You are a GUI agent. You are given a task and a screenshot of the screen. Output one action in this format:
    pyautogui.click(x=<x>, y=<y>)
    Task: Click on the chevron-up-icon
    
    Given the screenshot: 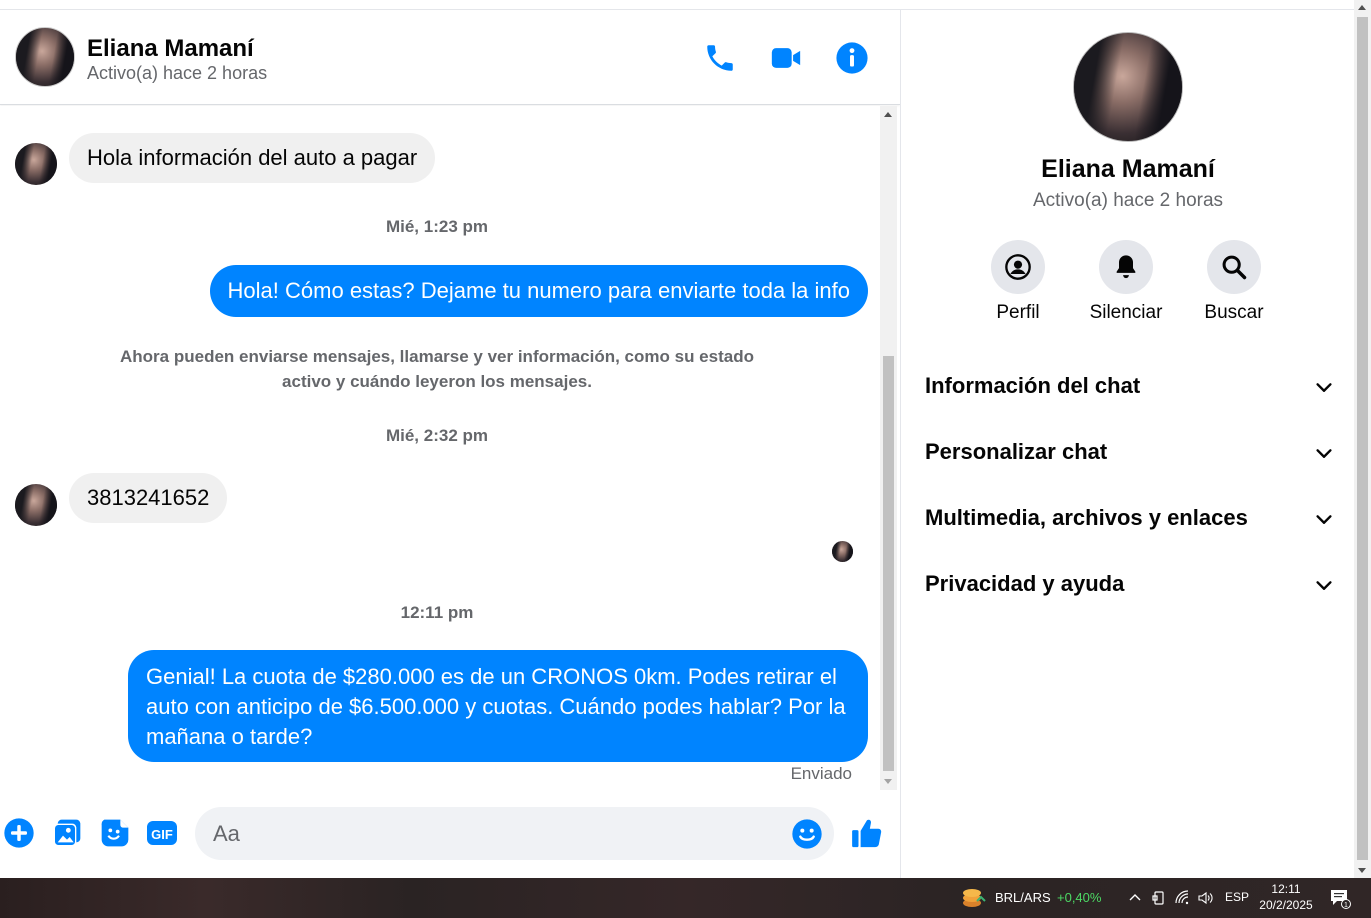 What is the action you would take?
    pyautogui.click(x=1135, y=898)
    